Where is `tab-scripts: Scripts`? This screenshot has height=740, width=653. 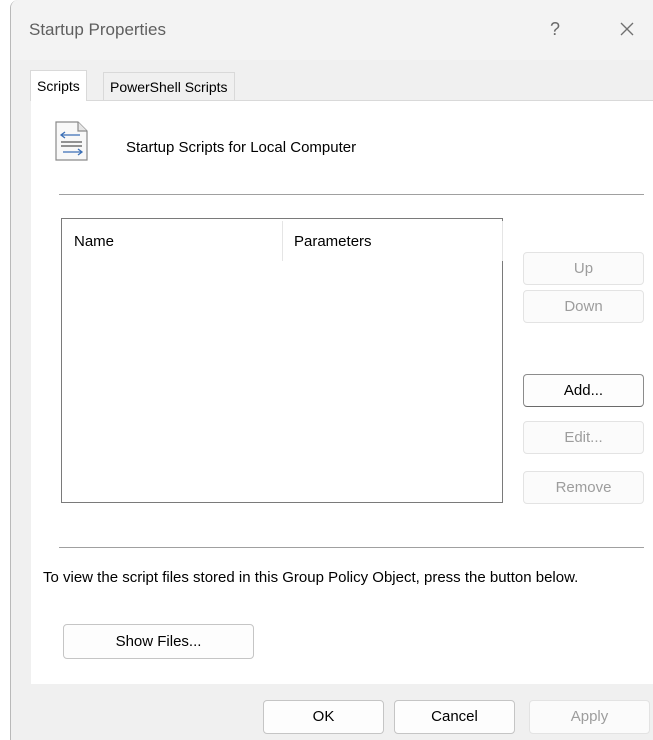
tab-scripts: Scripts is located at coordinates (58, 85).